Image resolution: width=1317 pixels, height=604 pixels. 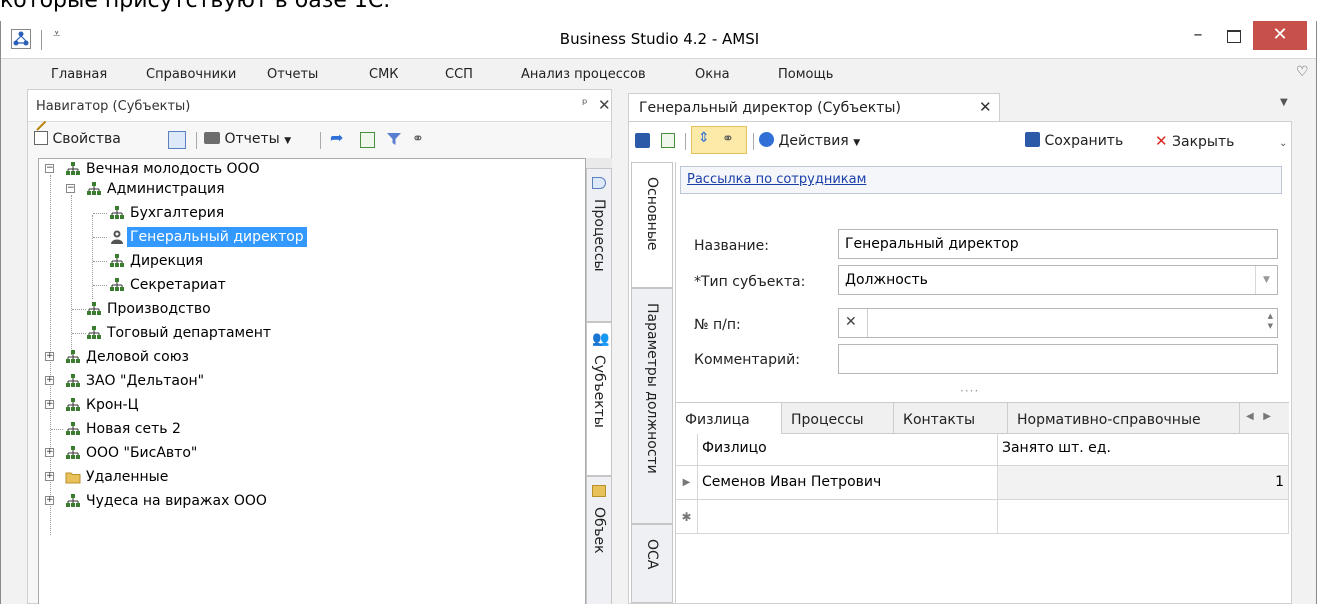 I want to click on tab-normative: Нормативно-справочные, so click(x=1124, y=419).